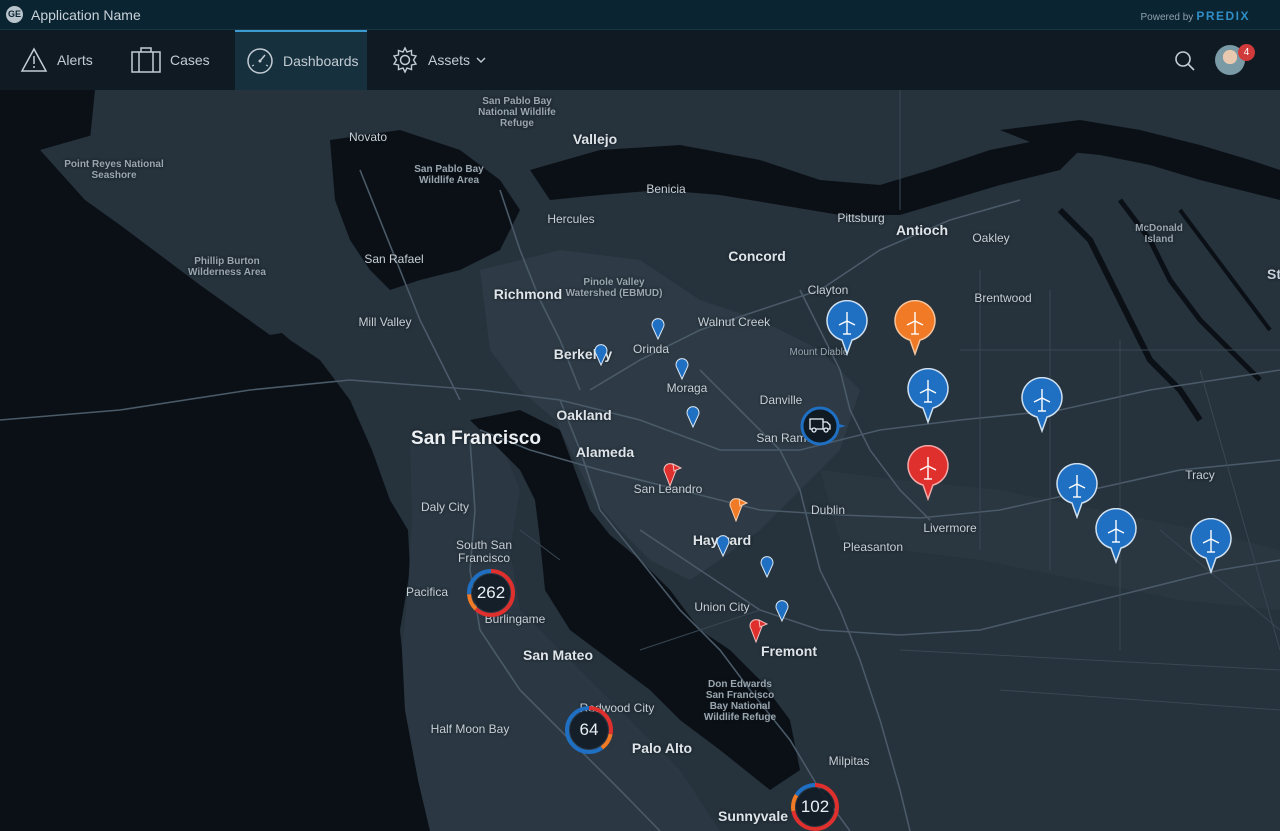 The height and width of the screenshot is (831, 1280). What do you see at coordinates (1246, 52) in the screenshot?
I see `notification-badge: 4` at bounding box center [1246, 52].